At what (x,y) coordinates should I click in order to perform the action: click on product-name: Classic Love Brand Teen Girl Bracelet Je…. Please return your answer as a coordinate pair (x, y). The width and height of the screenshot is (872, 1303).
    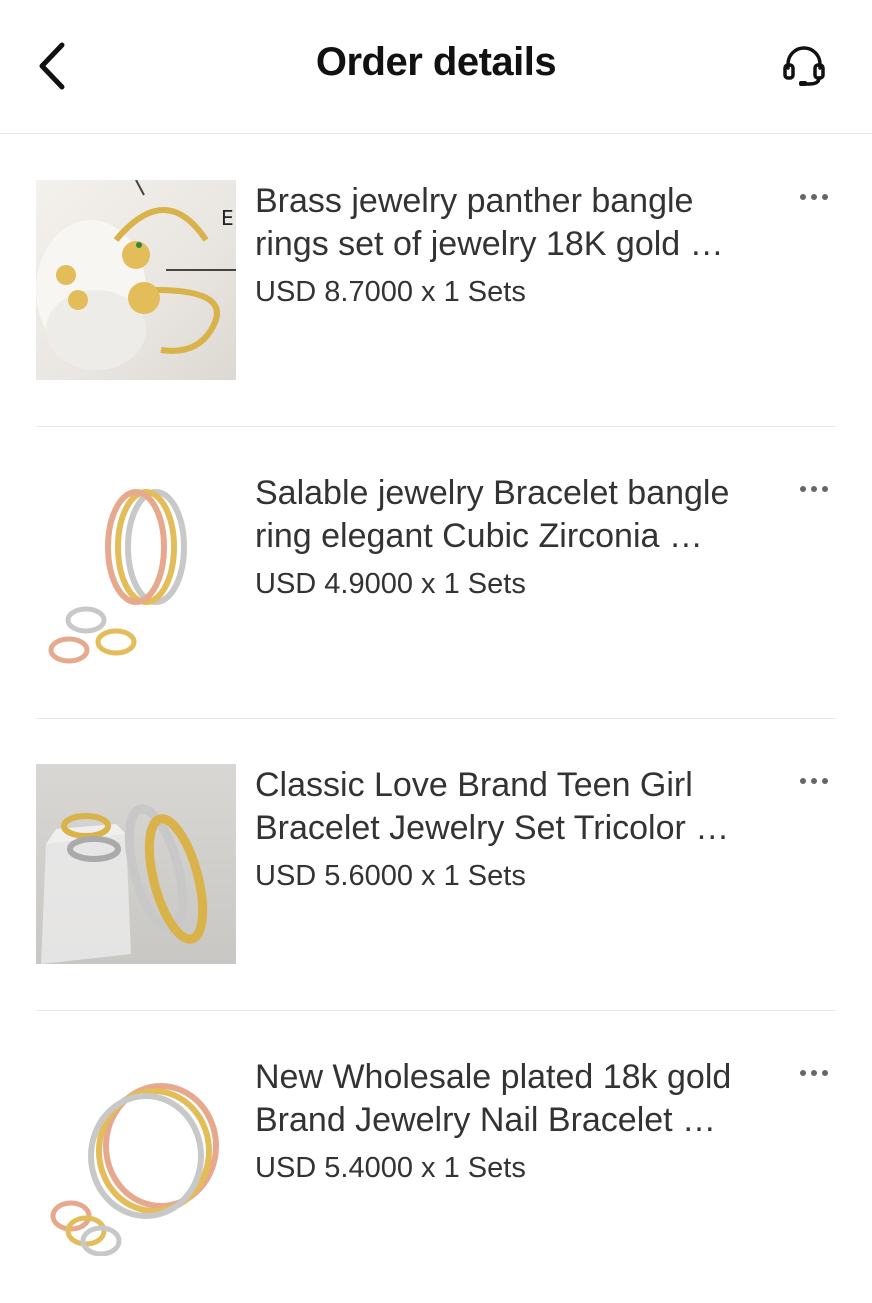
    Looking at the image, I should click on (492, 806).